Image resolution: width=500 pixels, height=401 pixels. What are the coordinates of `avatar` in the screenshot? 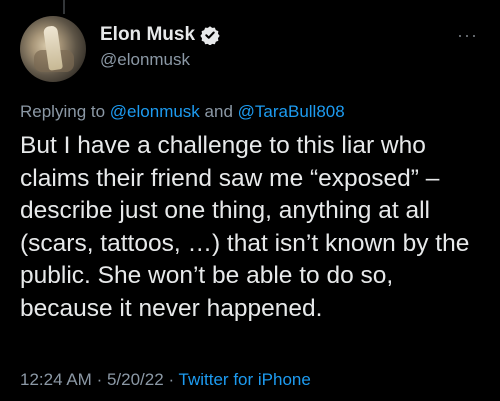 It's located at (53, 49).